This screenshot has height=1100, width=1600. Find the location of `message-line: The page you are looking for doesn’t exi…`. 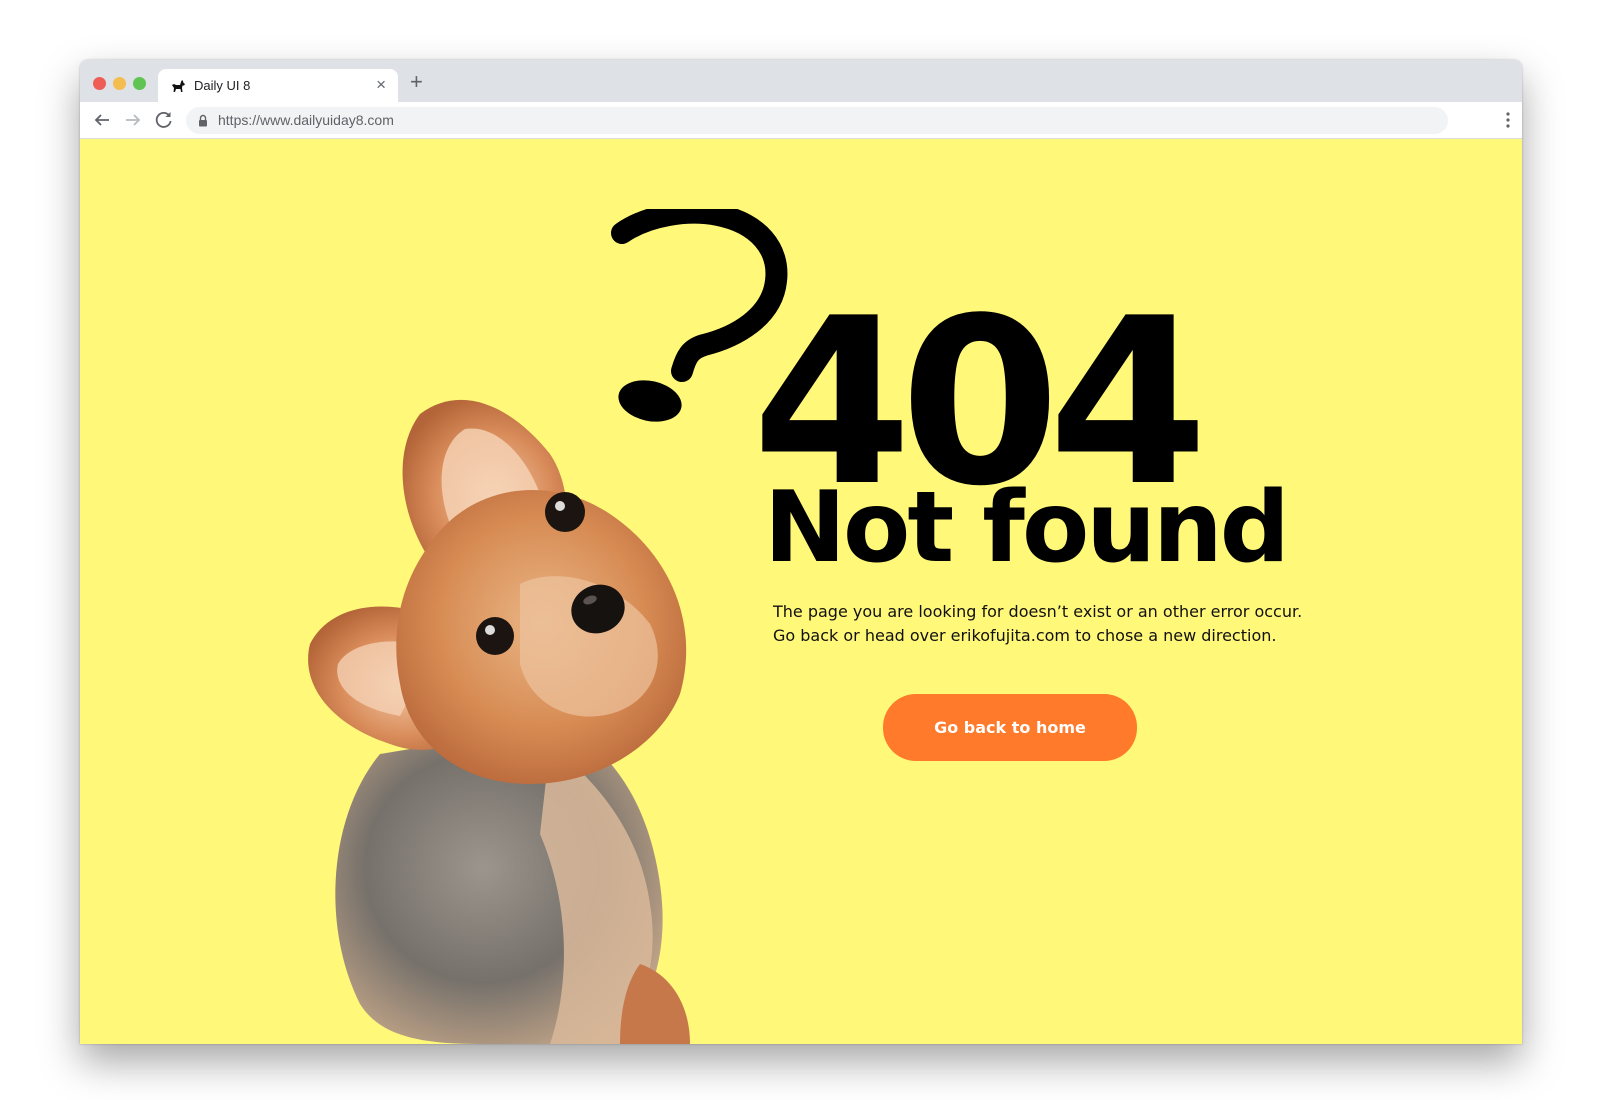

message-line: The page you are looking for doesn’t exi… is located at coordinates (1038, 611).